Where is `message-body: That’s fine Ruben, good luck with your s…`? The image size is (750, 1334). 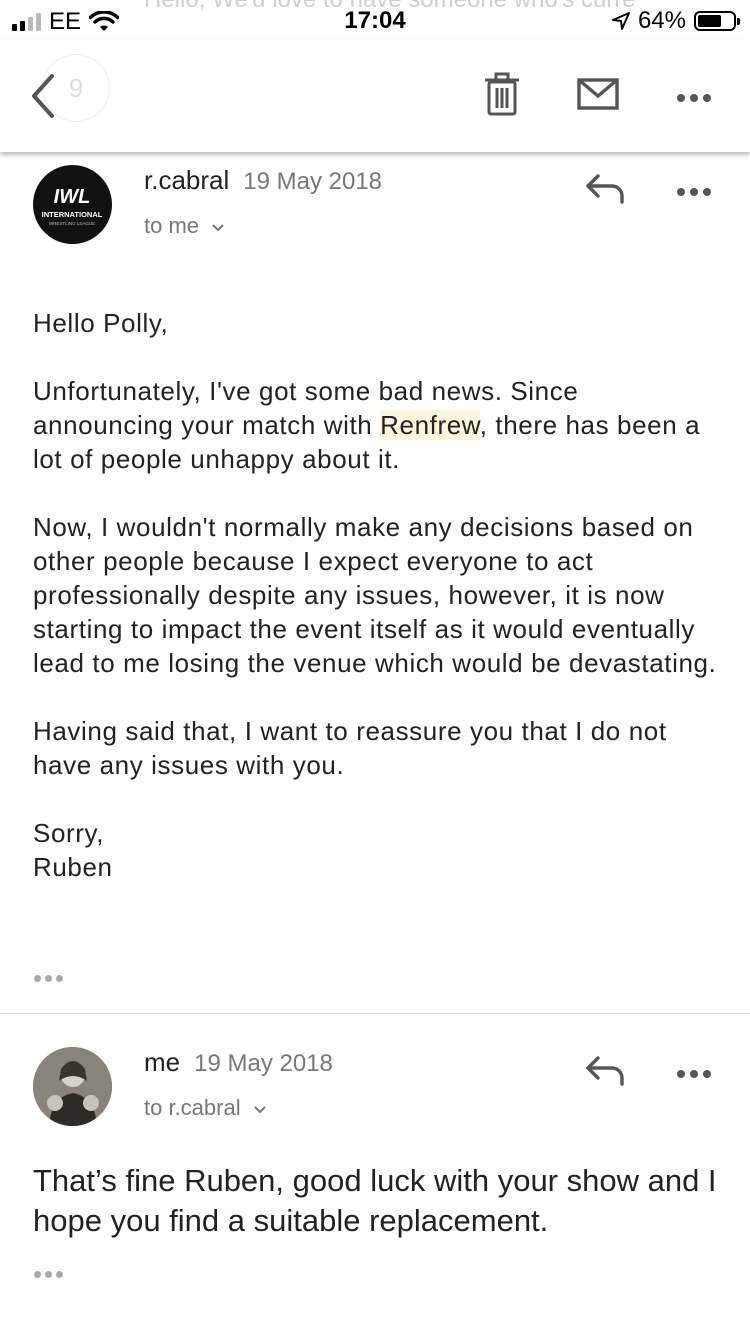 message-body: That’s fine Ruben, good luck with your s… is located at coordinates (375, 1200).